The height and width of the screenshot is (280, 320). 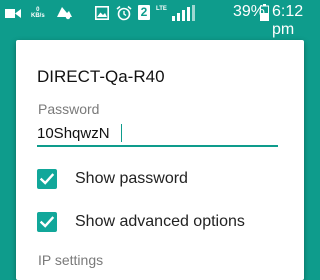 I want to click on show-advanced-checkbox, so click(x=47, y=222).